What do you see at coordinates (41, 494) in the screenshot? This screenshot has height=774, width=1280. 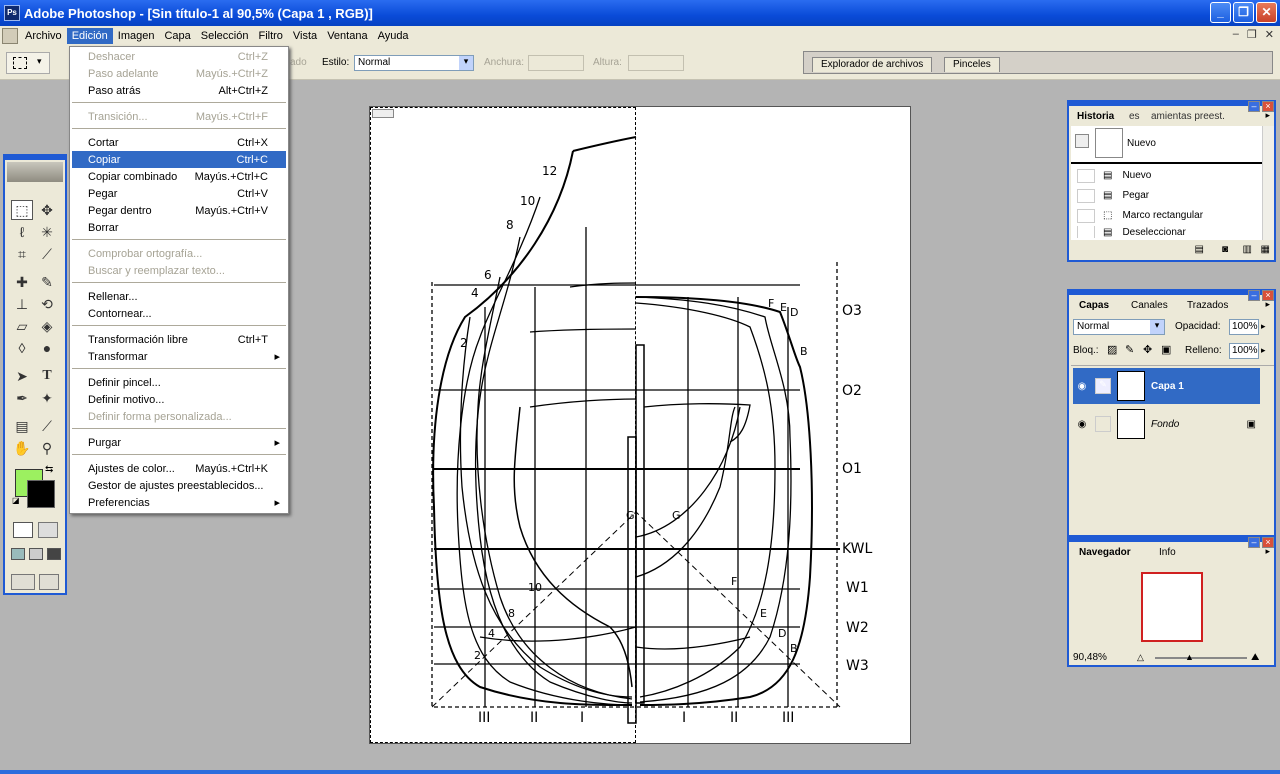 I see `background-color-swatch` at bounding box center [41, 494].